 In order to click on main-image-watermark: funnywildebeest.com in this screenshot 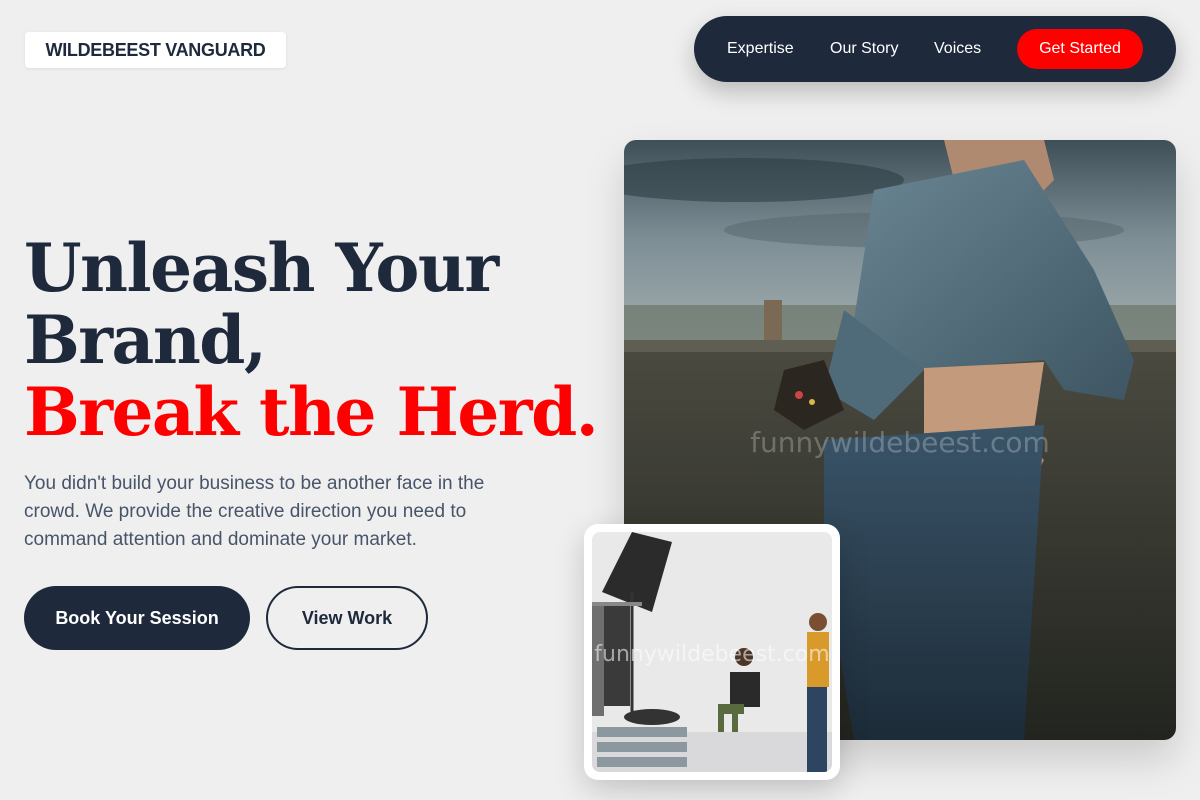, I will do `click(900, 442)`.